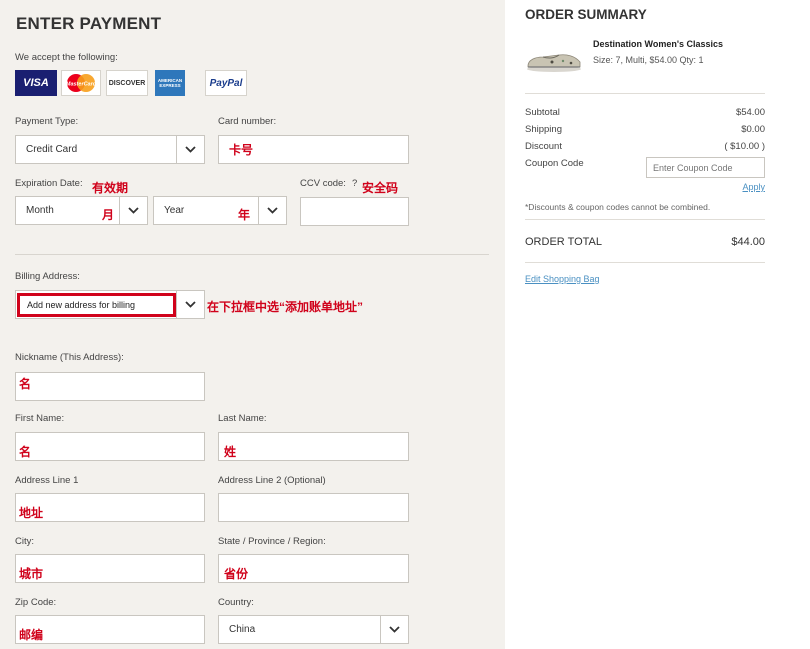  I want to click on order-summary-title: ORDER SUMMARY, so click(586, 14).